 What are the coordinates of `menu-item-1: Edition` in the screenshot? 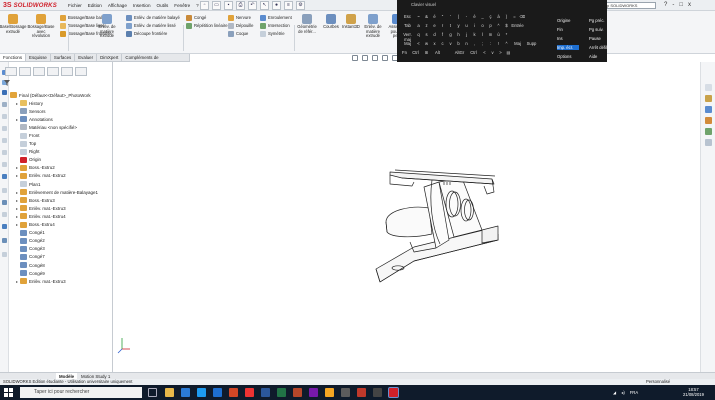 It's located at (95, 6).